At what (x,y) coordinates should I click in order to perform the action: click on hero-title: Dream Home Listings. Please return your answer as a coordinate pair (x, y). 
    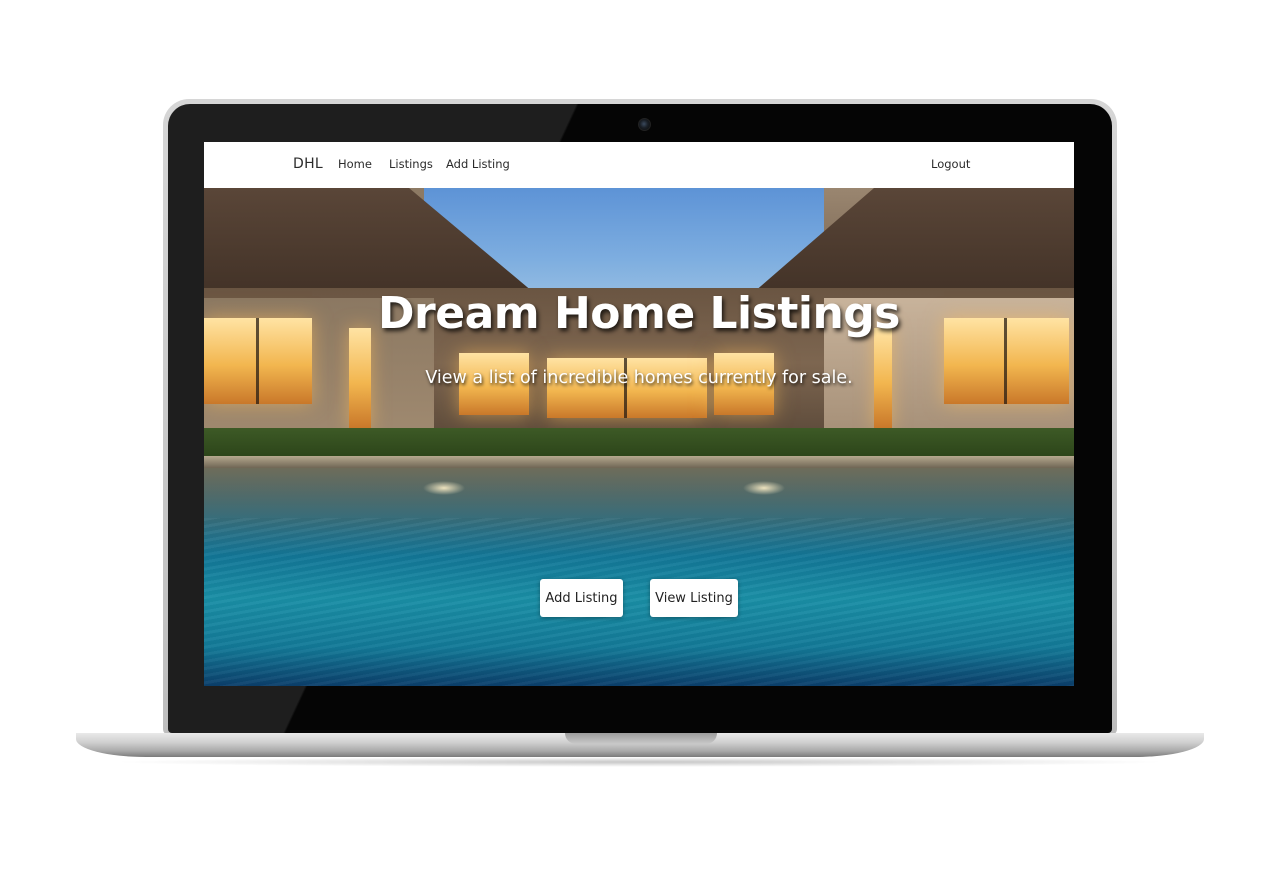
    Looking at the image, I should click on (639, 313).